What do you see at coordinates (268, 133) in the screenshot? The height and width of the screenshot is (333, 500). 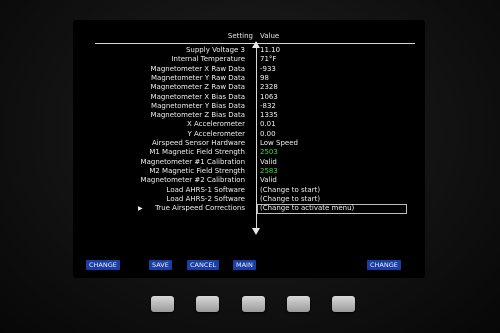 I see `setting-value: 0.00` at bounding box center [268, 133].